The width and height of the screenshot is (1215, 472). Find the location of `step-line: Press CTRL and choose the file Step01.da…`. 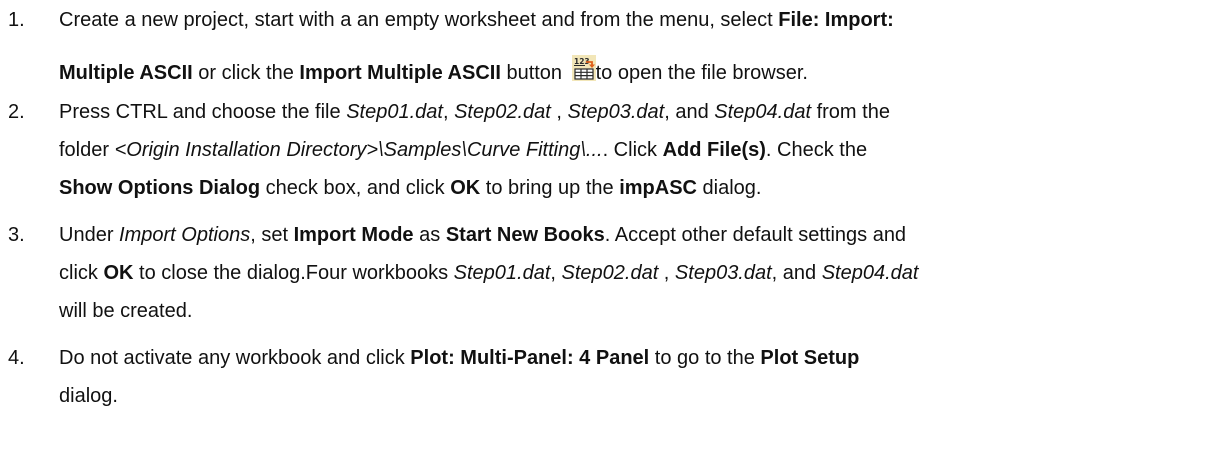

step-line: Press CTRL and choose the file Step01.da… is located at coordinates (474, 112).